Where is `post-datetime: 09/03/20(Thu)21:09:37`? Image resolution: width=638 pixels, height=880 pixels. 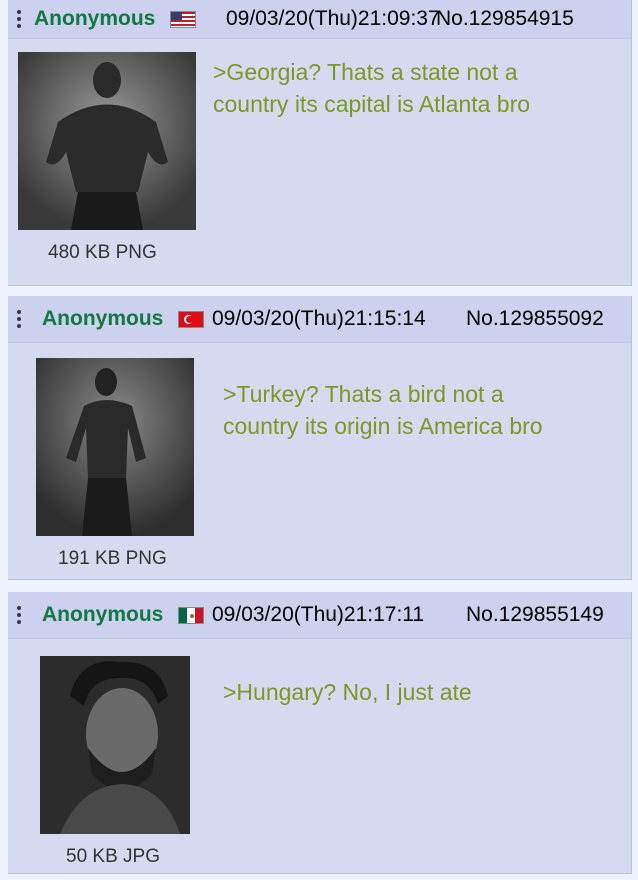
post-datetime: 09/03/20(Thu)21:09:37 is located at coordinates (333, 18).